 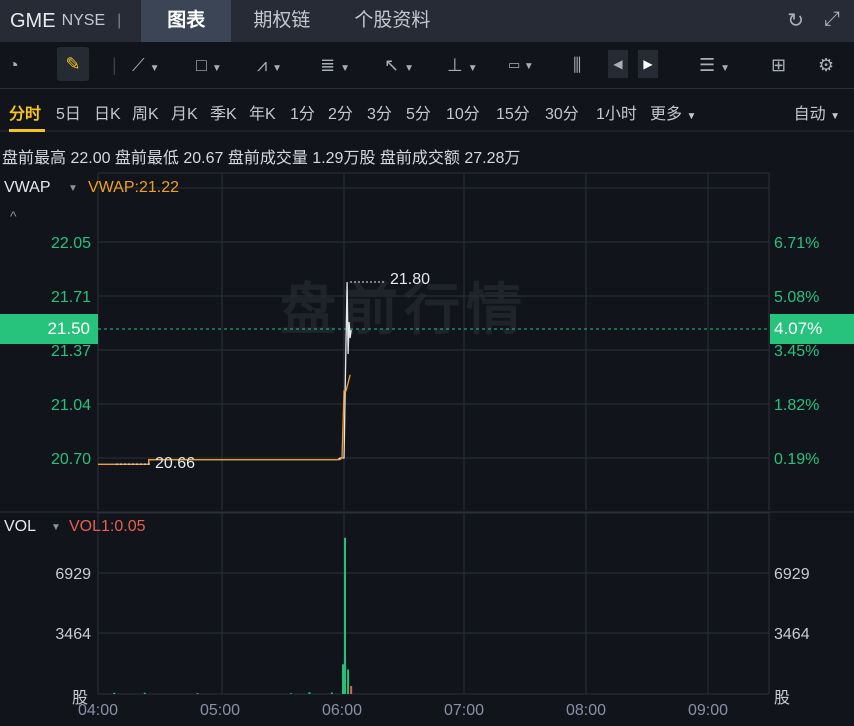 I want to click on vol-dropdown-icon: ▼, so click(x=56, y=527).